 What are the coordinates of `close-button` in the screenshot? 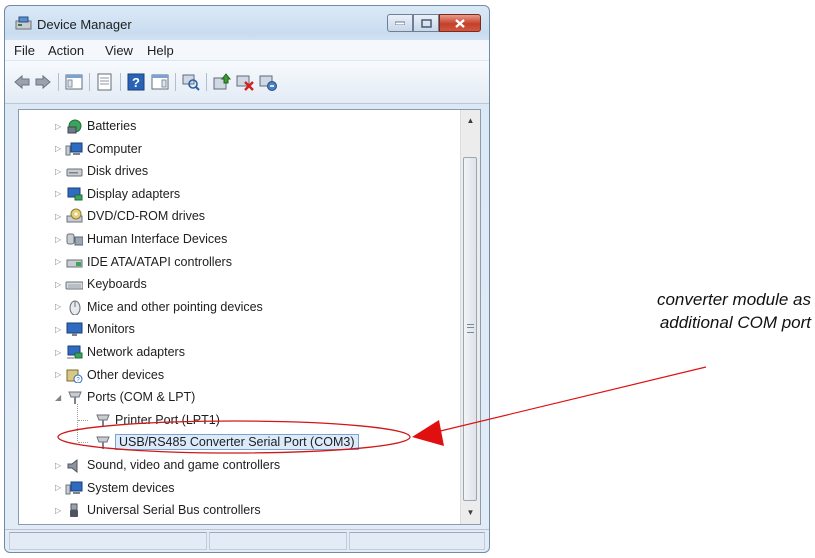 It's located at (460, 23).